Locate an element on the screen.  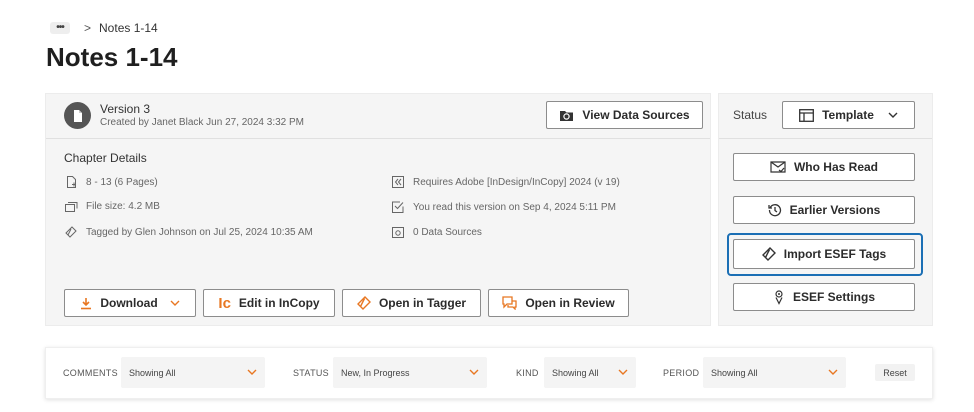
view-data-sources-button: View Data Sources is located at coordinates (624, 115).